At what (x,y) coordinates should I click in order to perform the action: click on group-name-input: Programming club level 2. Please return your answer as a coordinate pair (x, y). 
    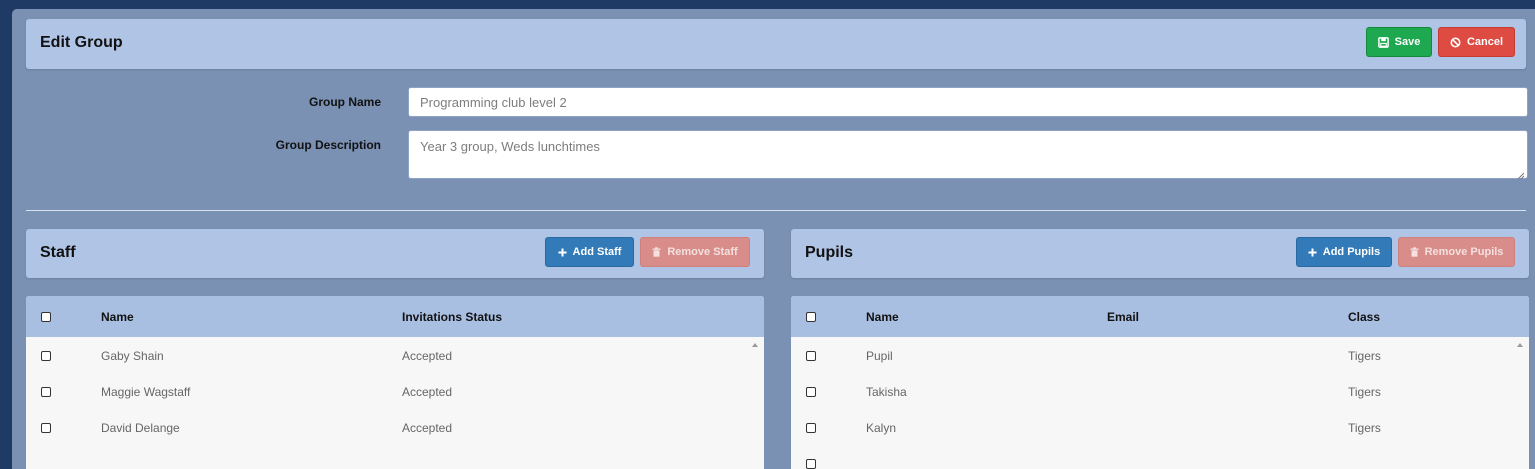
    Looking at the image, I should click on (968, 102).